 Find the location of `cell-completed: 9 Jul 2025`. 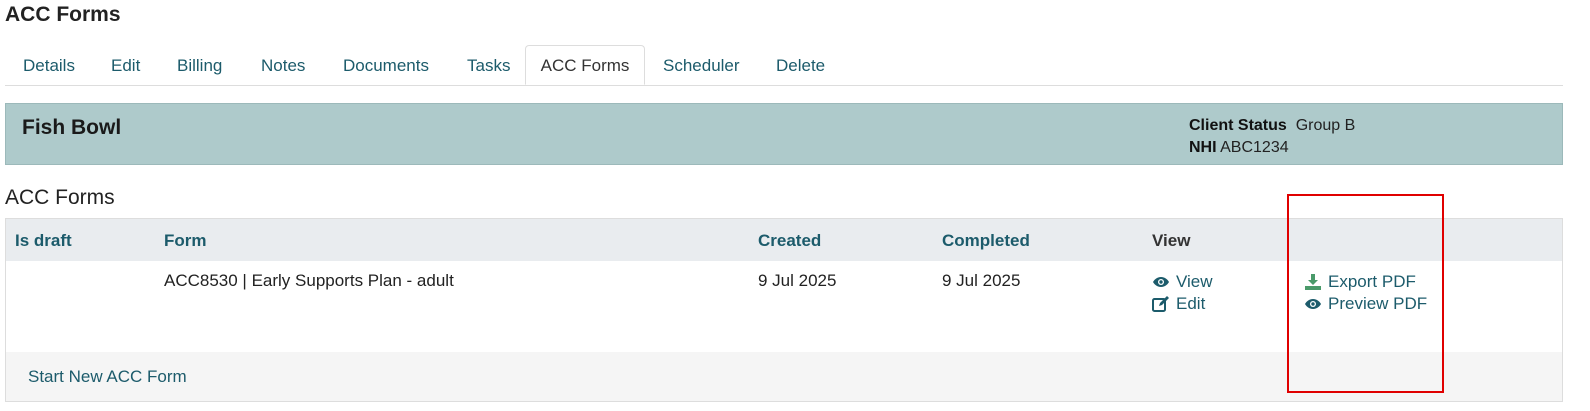

cell-completed: 9 Jul 2025 is located at coordinates (981, 280).